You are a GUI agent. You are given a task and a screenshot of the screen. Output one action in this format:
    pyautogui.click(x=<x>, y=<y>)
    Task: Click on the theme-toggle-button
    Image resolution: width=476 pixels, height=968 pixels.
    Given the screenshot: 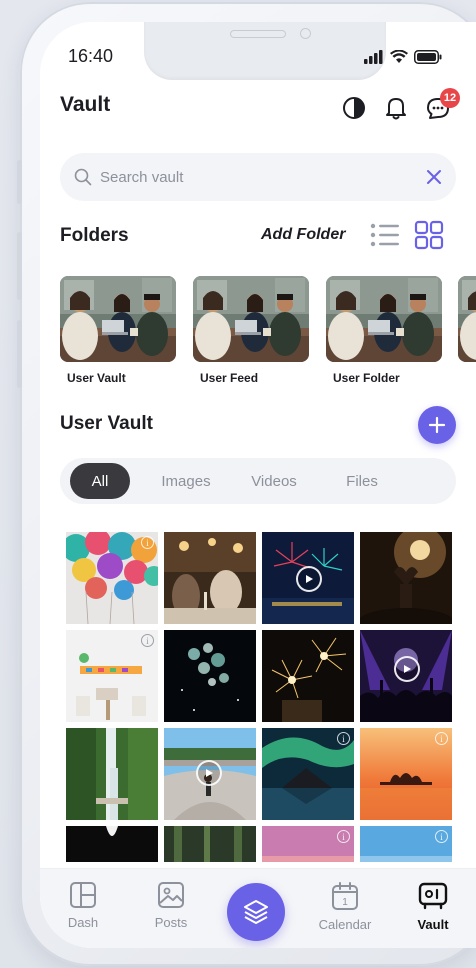 What is the action you would take?
    pyautogui.click(x=354, y=108)
    